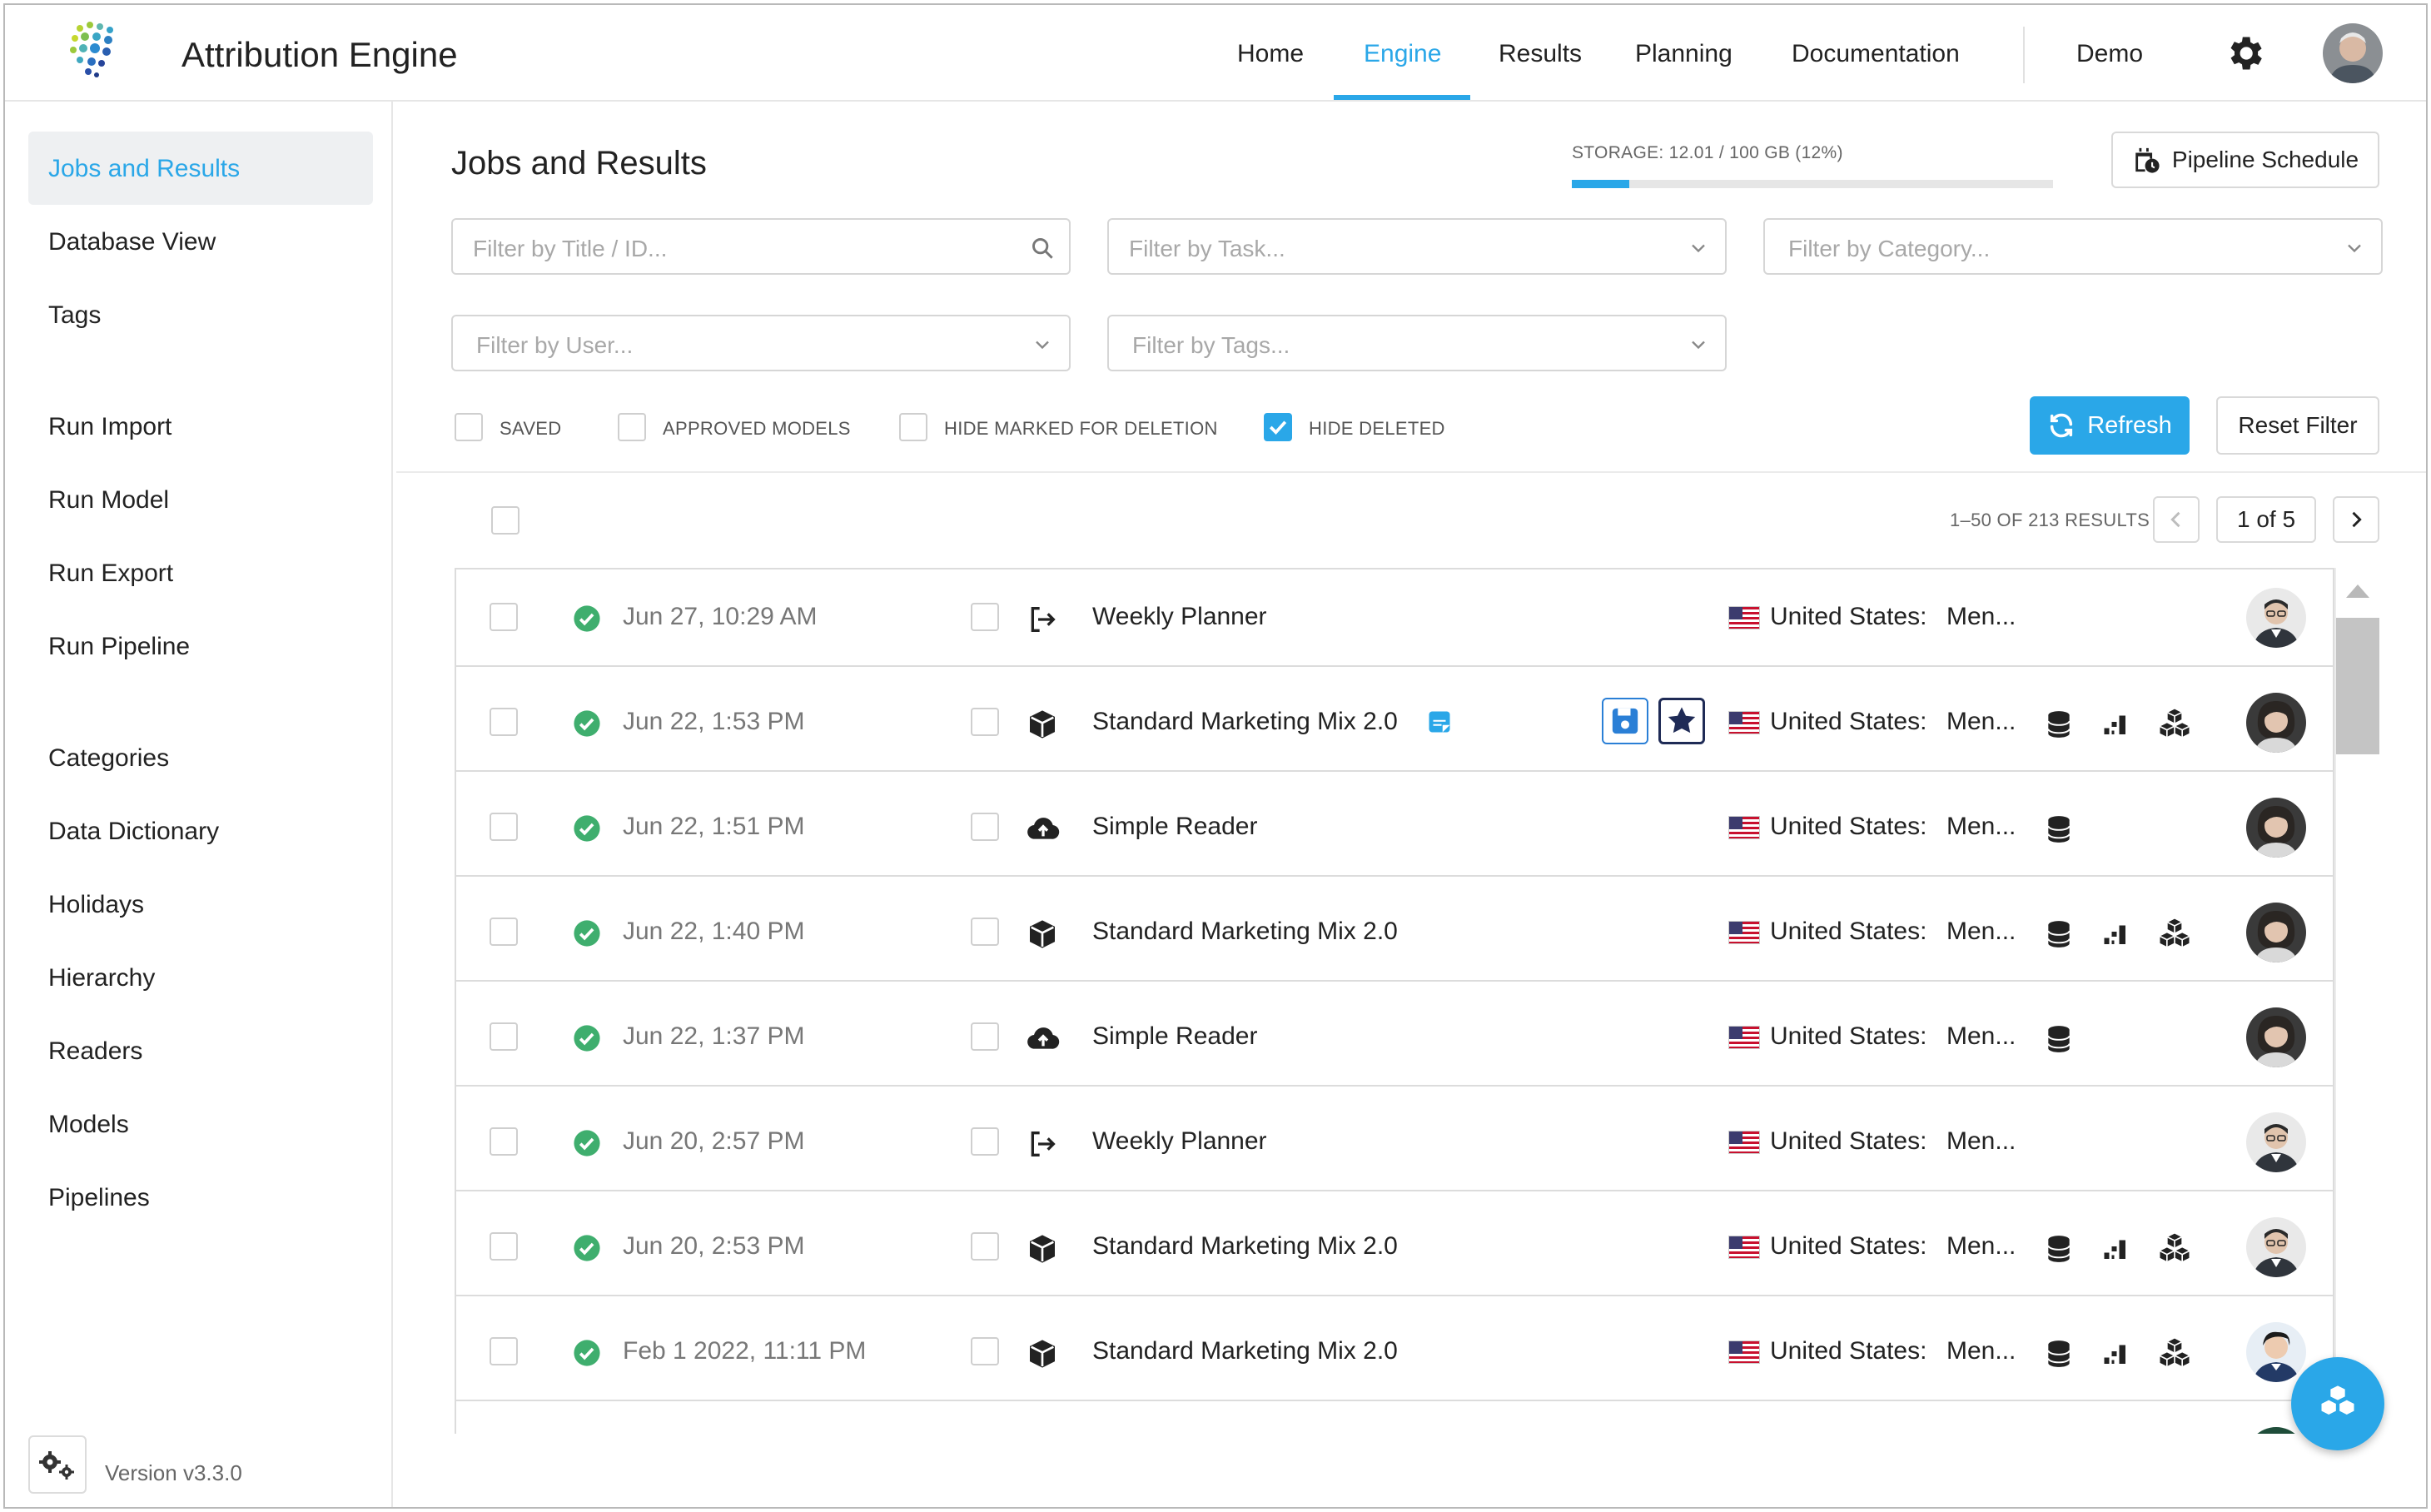  Describe the element at coordinates (74, 316) in the screenshot. I see `sidebar-item-tags: Tags` at that location.